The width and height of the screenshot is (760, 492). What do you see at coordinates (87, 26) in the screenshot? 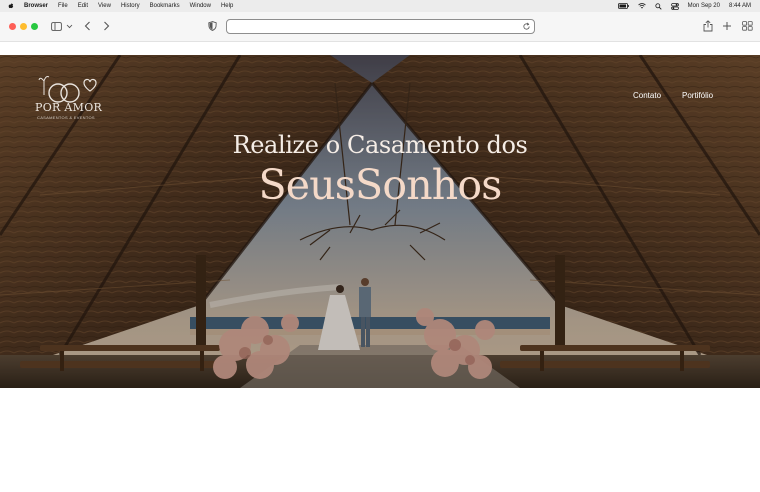
I see `back-icon` at bounding box center [87, 26].